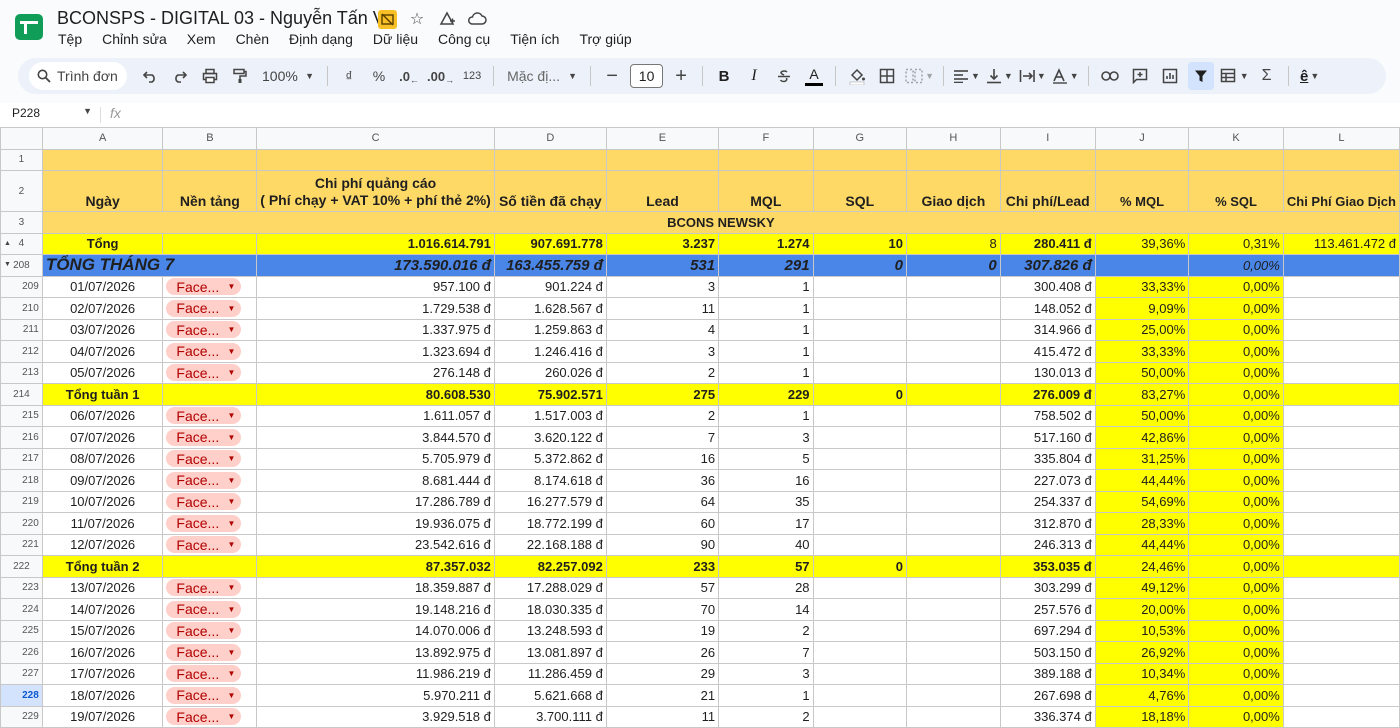 Image resolution: width=1400 pixels, height=728 pixels. What do you see at coordinates (766, 286) in the screenshot?
I see `mql-cell: 1` at bounding box center [766, 286].